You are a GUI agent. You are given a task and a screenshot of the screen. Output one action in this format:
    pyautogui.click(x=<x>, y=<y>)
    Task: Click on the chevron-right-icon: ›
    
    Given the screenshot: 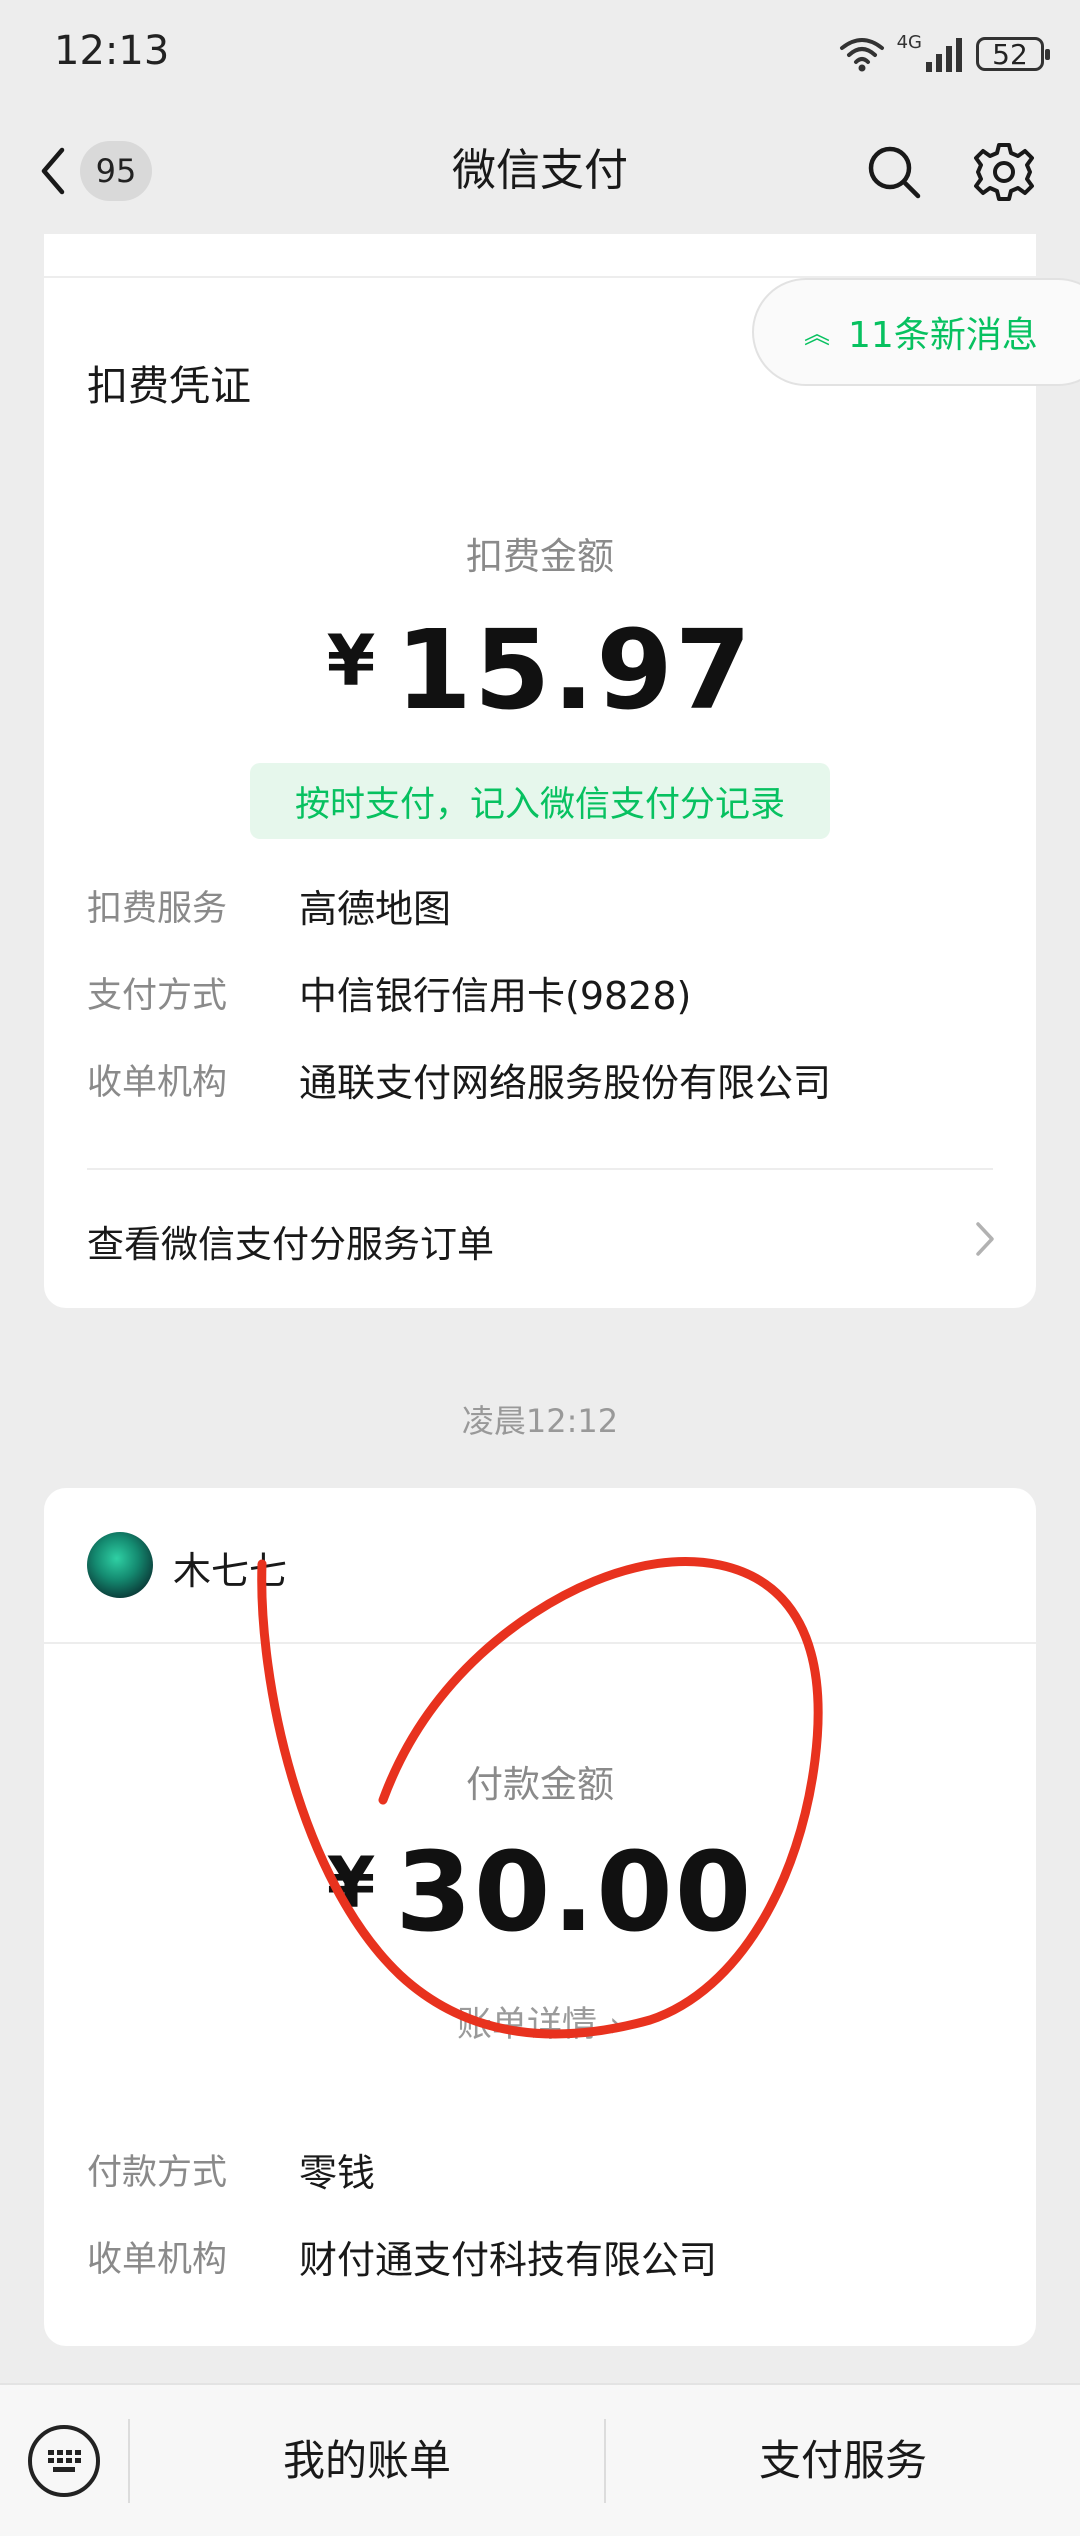 What is the action you would take?
    pyautogui.click(x=616, y=2025)
    